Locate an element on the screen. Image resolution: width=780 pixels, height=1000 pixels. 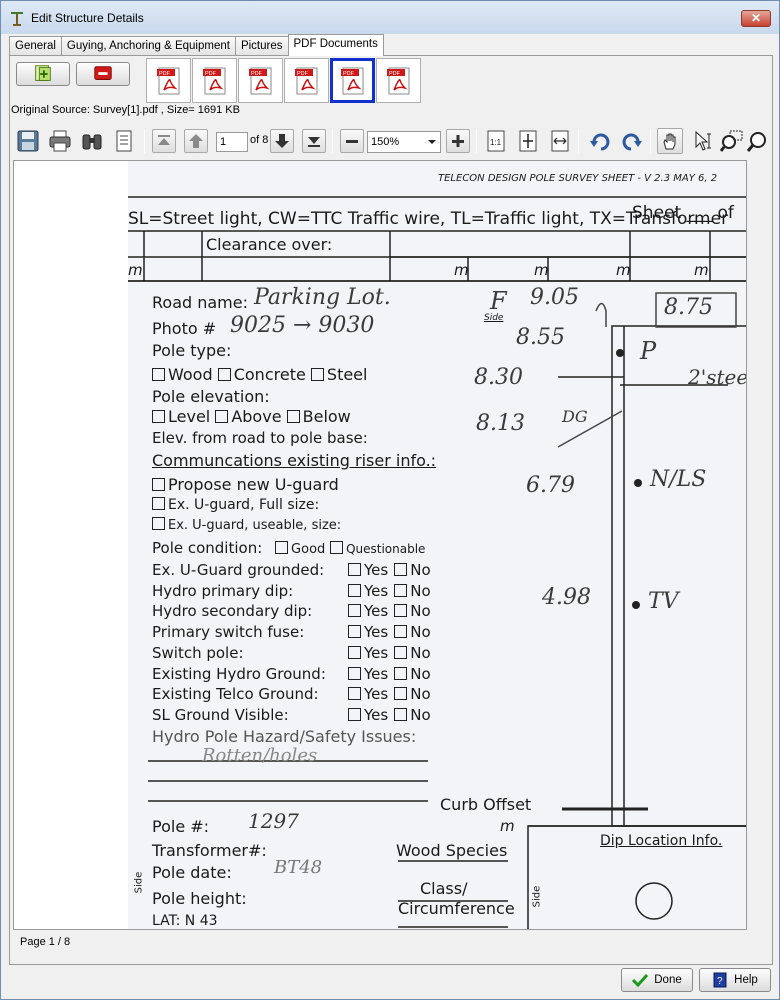
zoom-level-select: 150% is located at coordinates (404, 142).